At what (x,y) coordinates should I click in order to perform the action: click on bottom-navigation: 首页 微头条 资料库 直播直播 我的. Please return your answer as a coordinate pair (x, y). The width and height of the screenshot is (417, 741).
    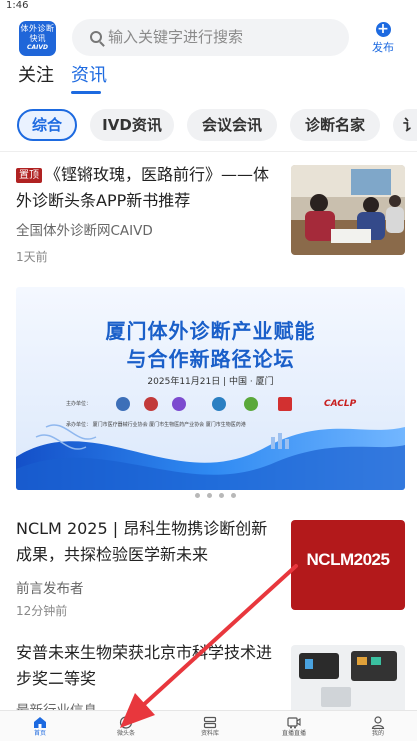
    Looking at the image, I should click on (208, 725).